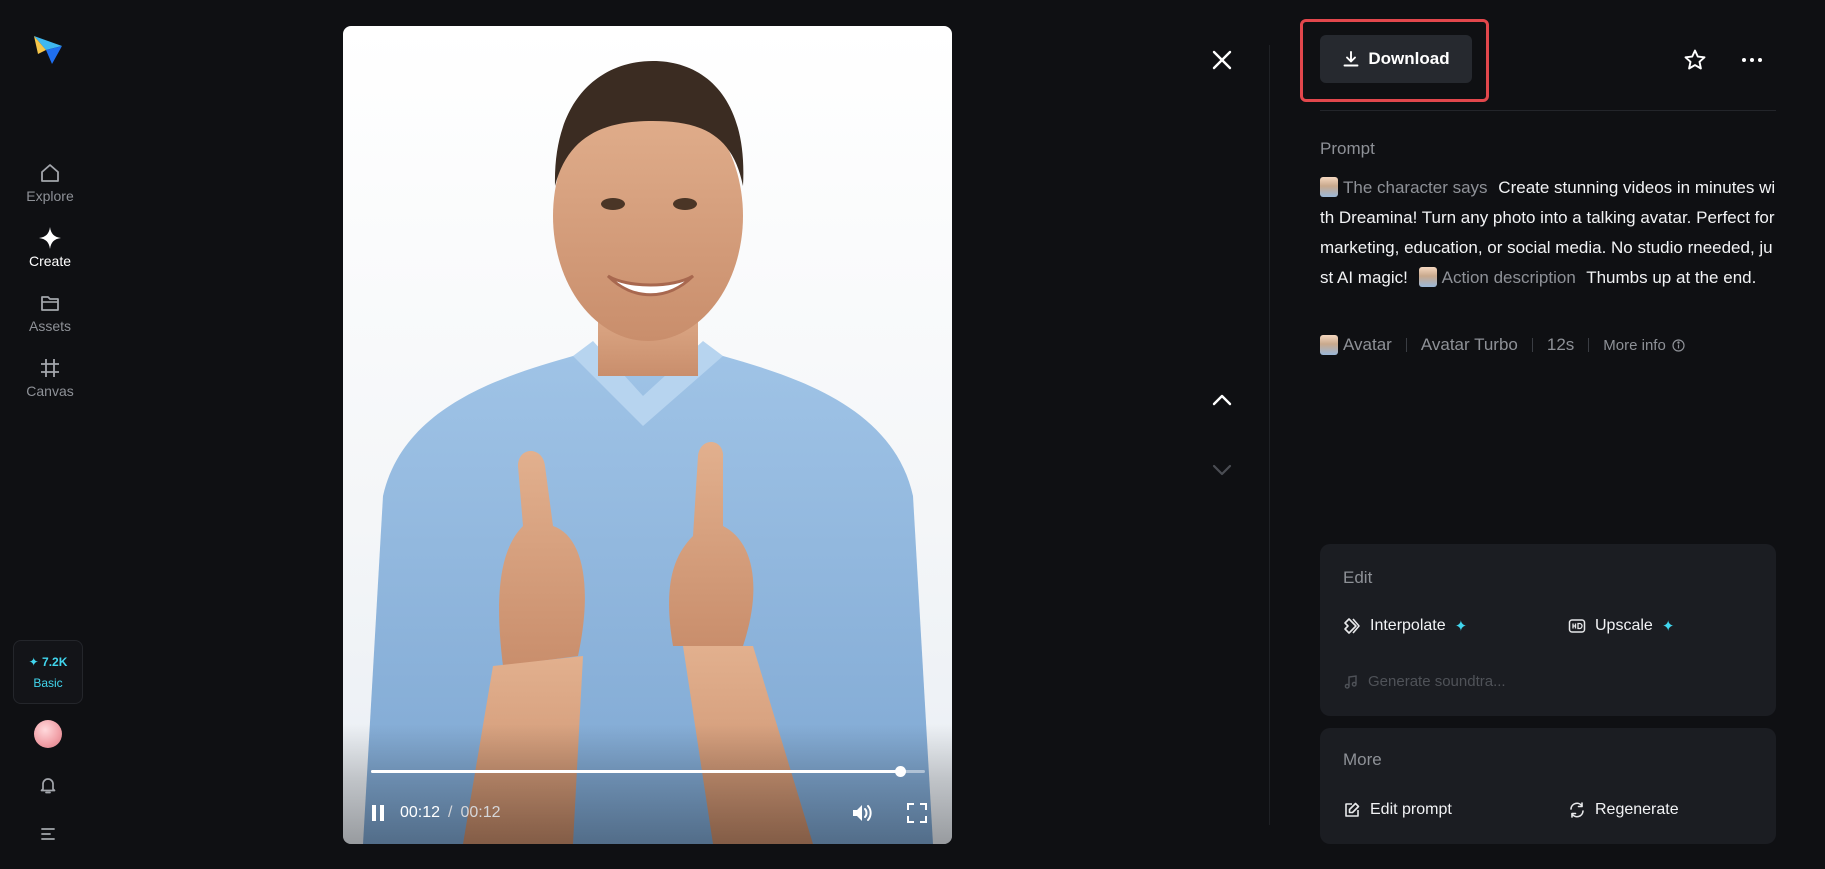 The width and height of the screenshot is (1825, 869). I want to click on progress-bar, so click(648, 771).